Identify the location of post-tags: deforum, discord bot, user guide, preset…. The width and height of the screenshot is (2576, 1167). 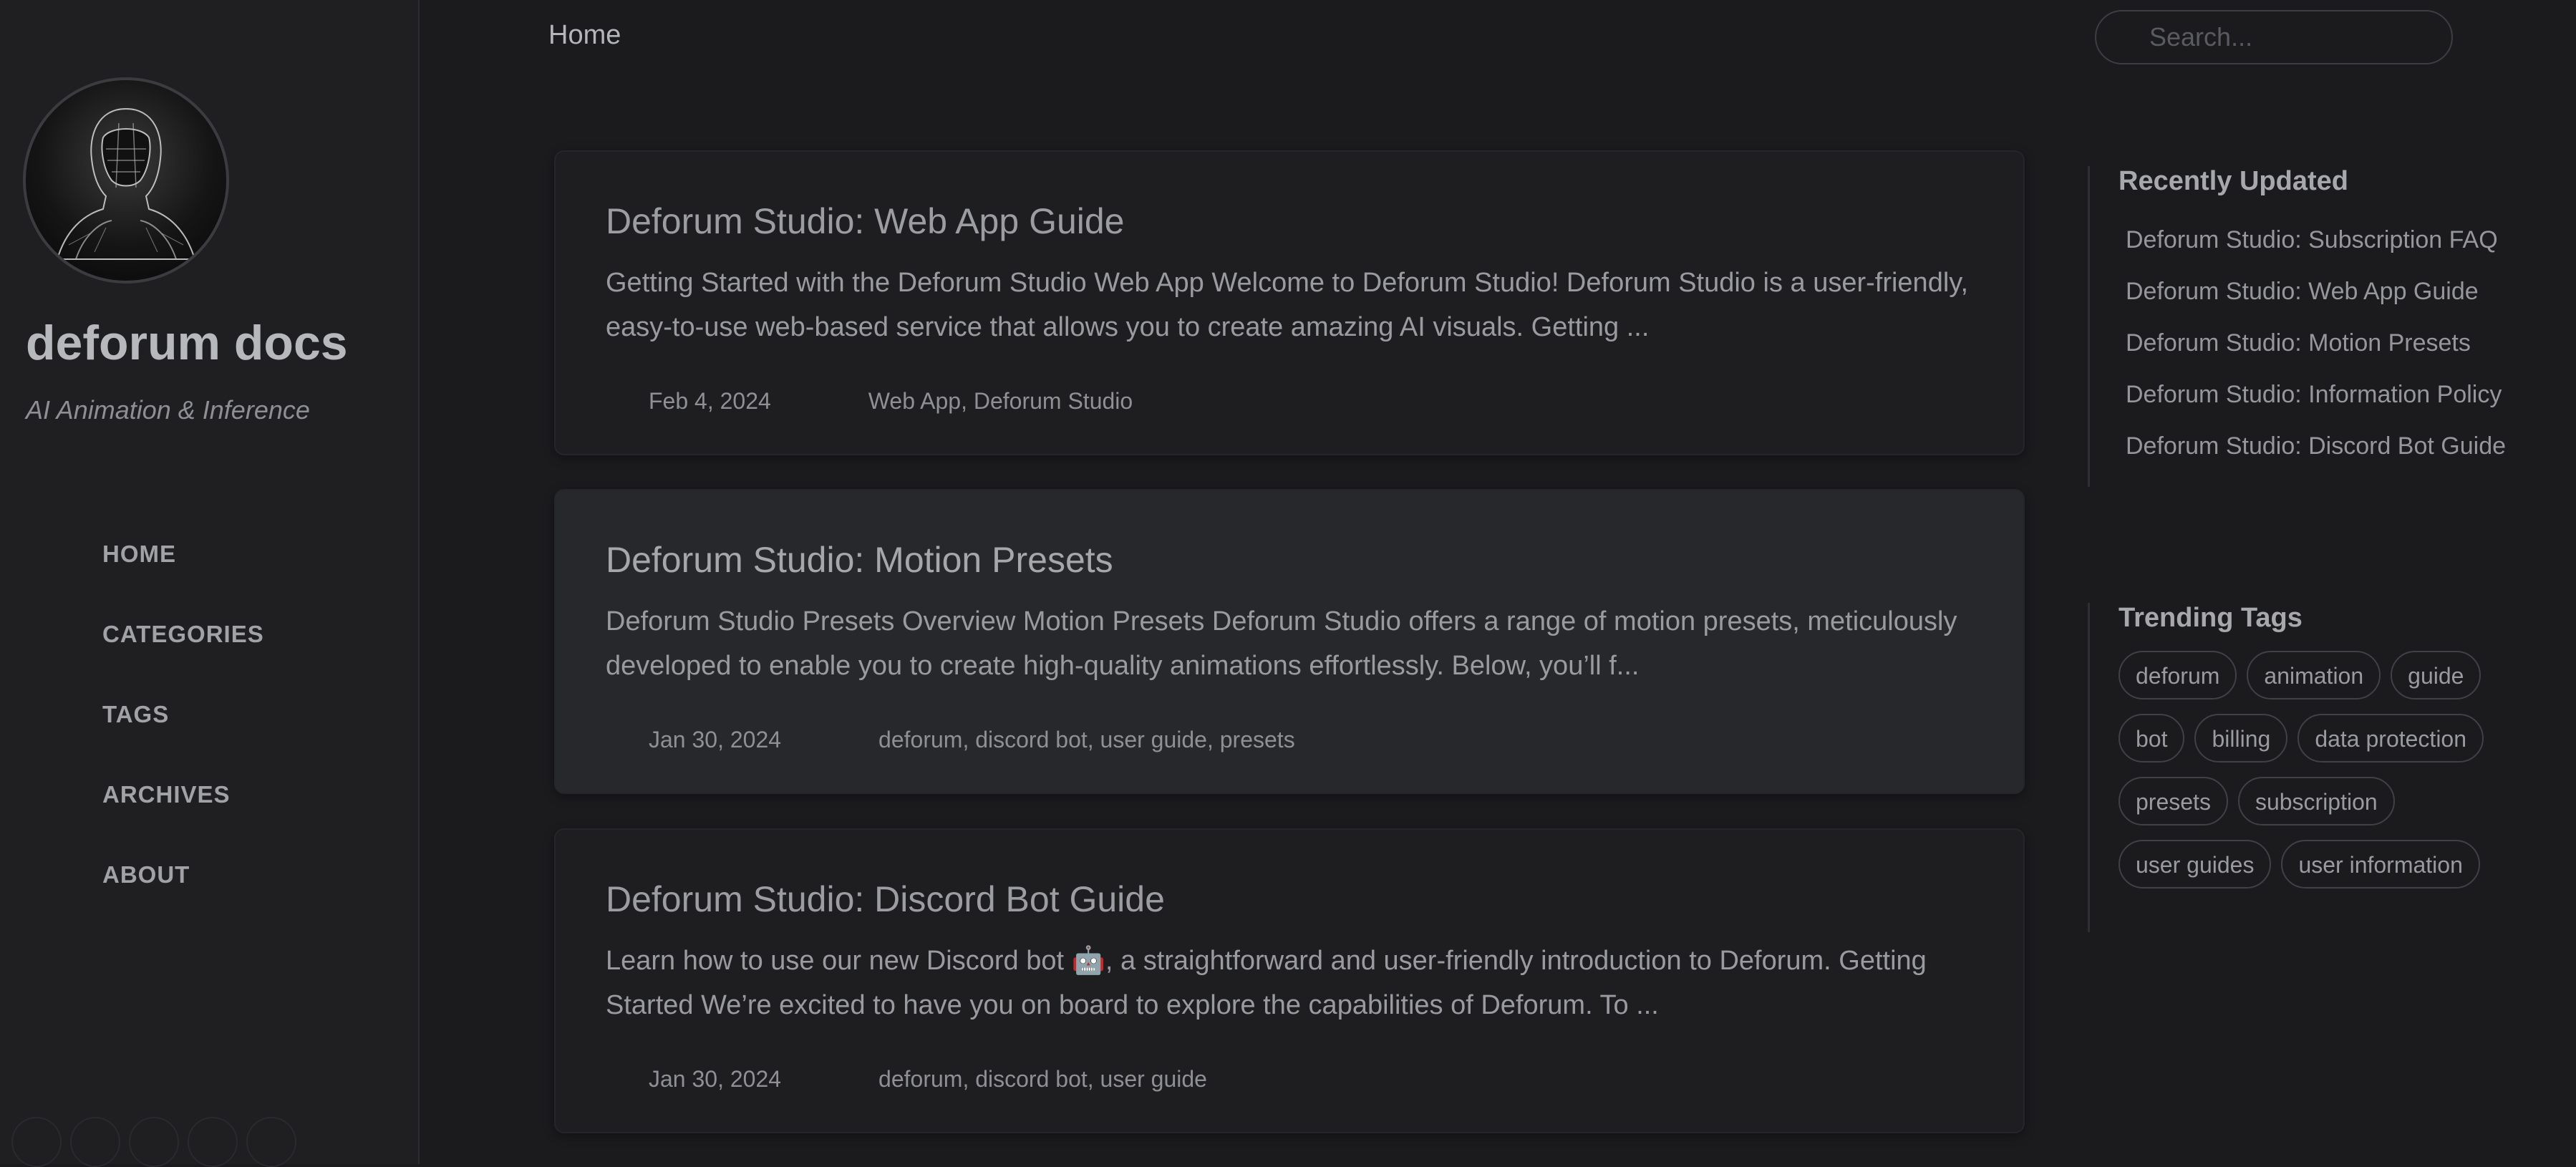
(1087, 739).